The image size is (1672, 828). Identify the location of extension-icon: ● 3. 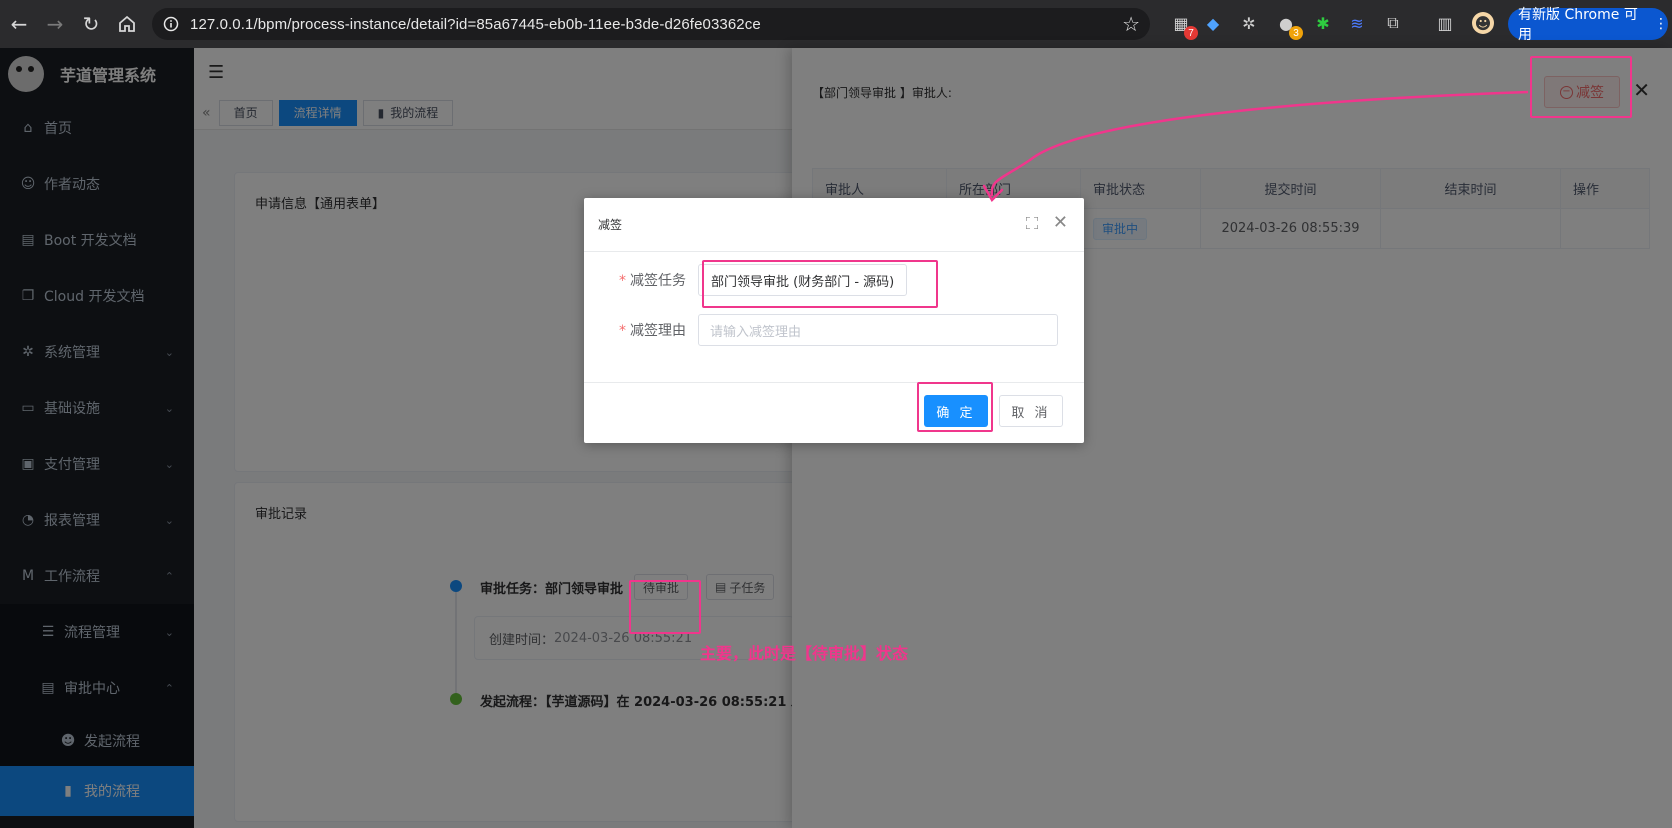
(1289, 26).